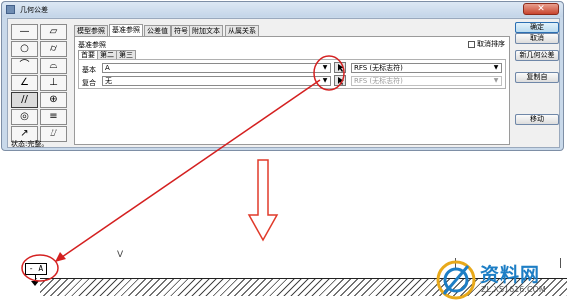 The height and width of the screenshot is (303, 567). What do you see at coordinates (263, 200) in the screenshot?
I see `down-arrow-icon` at bounding box center [263, 200].